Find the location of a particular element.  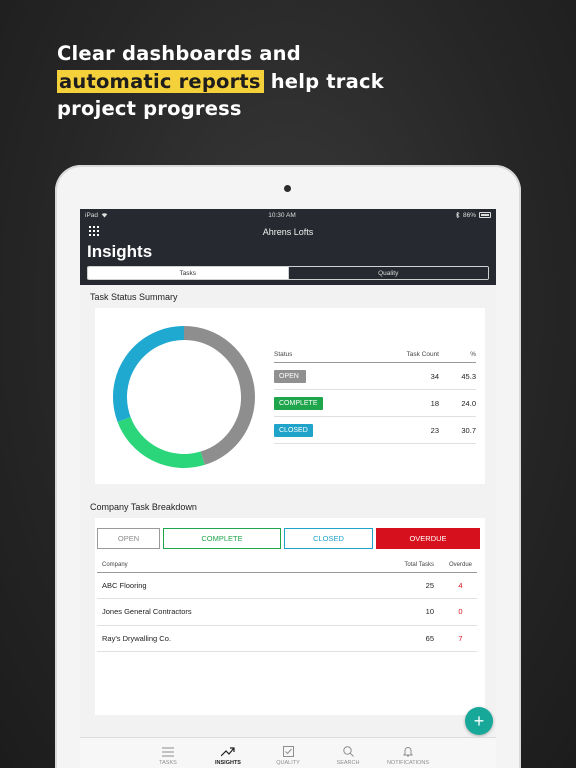

table-row: Ray's Drywalling Co. 65 7 is located at coordinates (287, 638).